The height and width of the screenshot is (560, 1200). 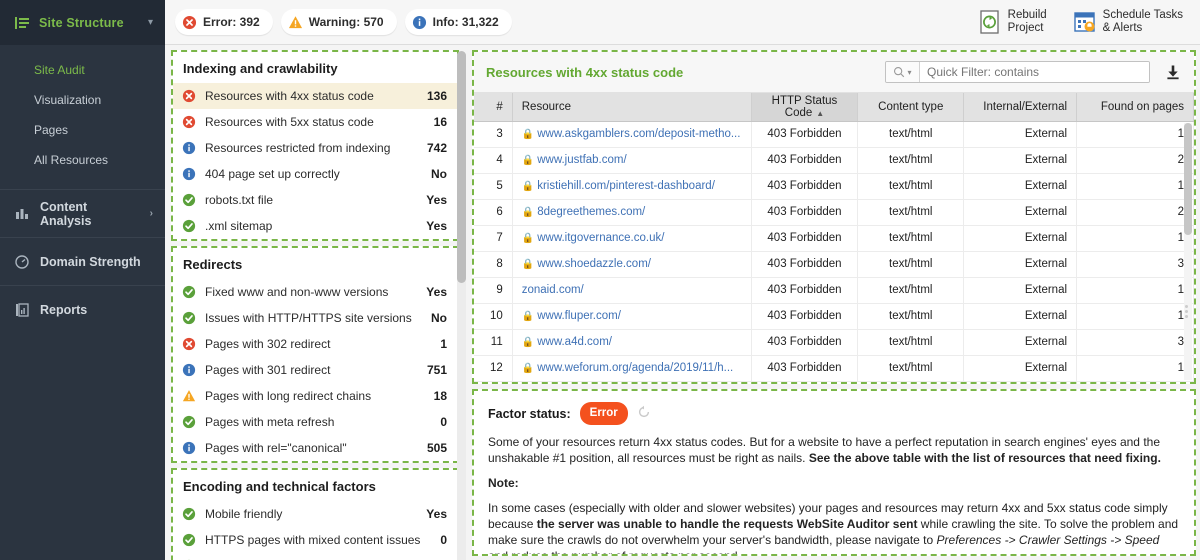 I want to click on resource-link: 8degreethemes.com/, so click(x=591, y=212).